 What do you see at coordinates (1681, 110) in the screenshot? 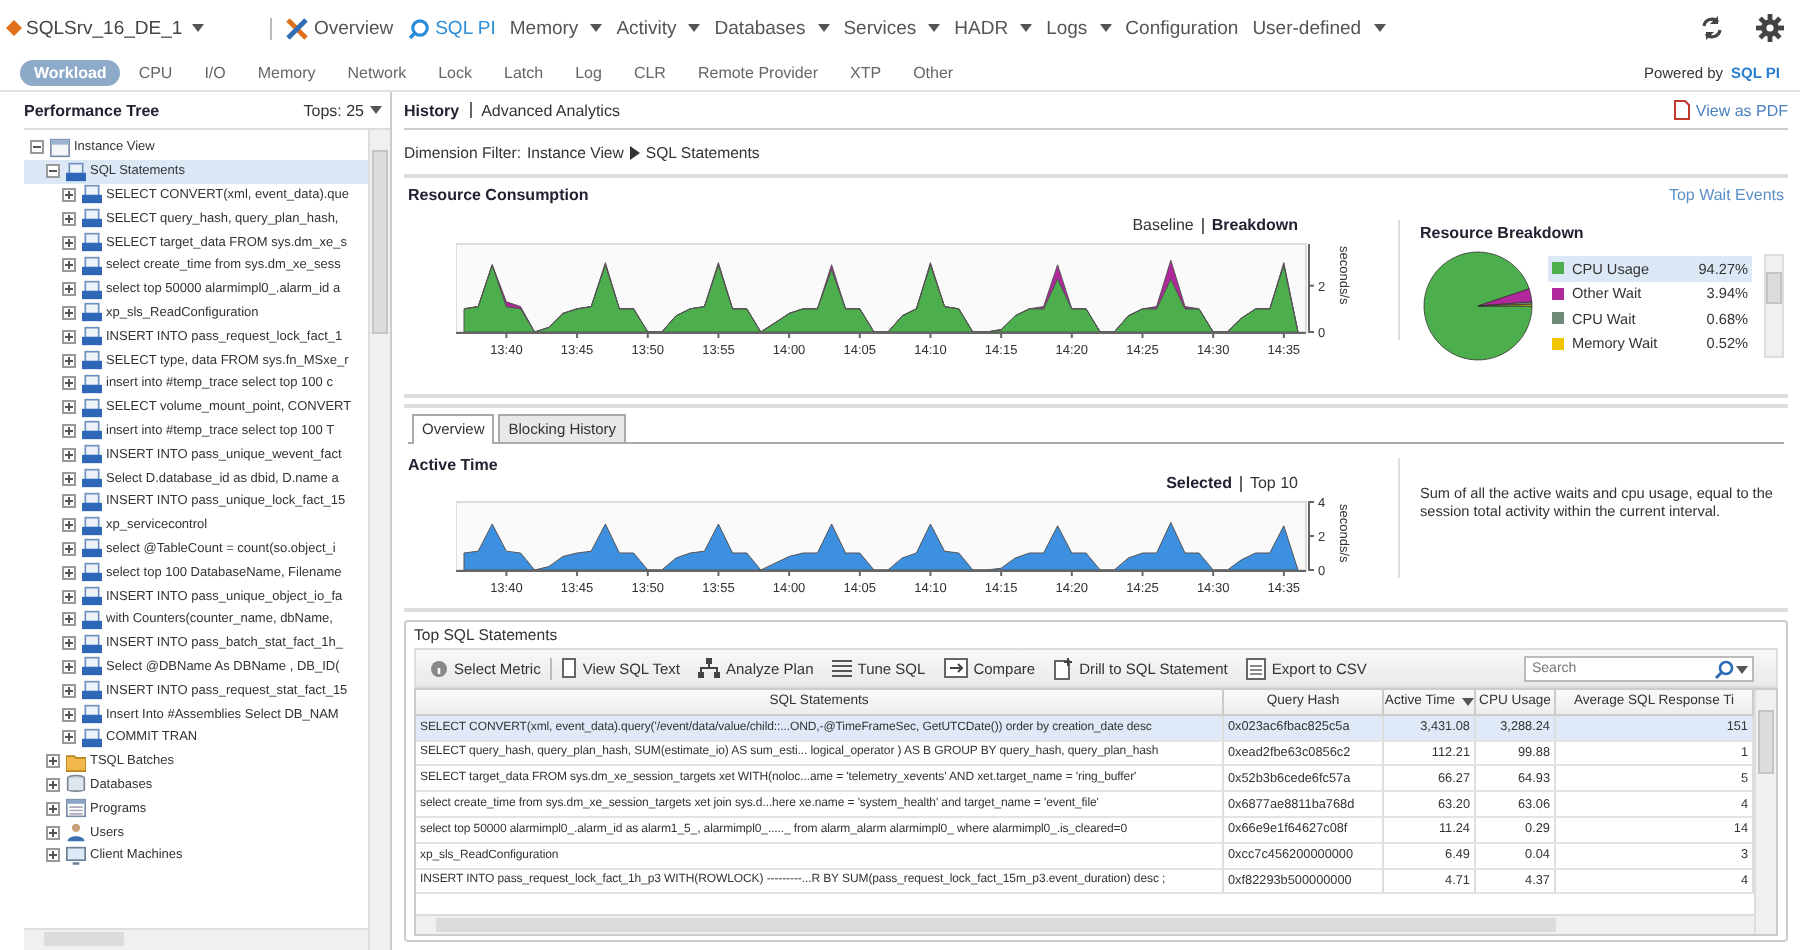
I see `pdf-icon` at bounding box center [1681, 110].